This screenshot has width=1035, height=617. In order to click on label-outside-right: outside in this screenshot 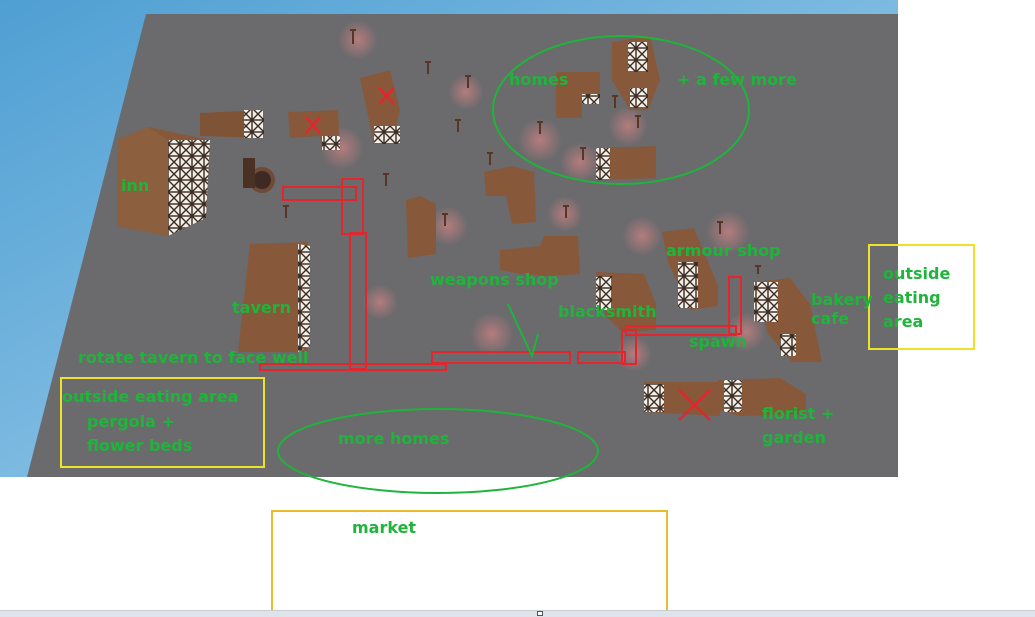, I will do `click(917, 273)`.